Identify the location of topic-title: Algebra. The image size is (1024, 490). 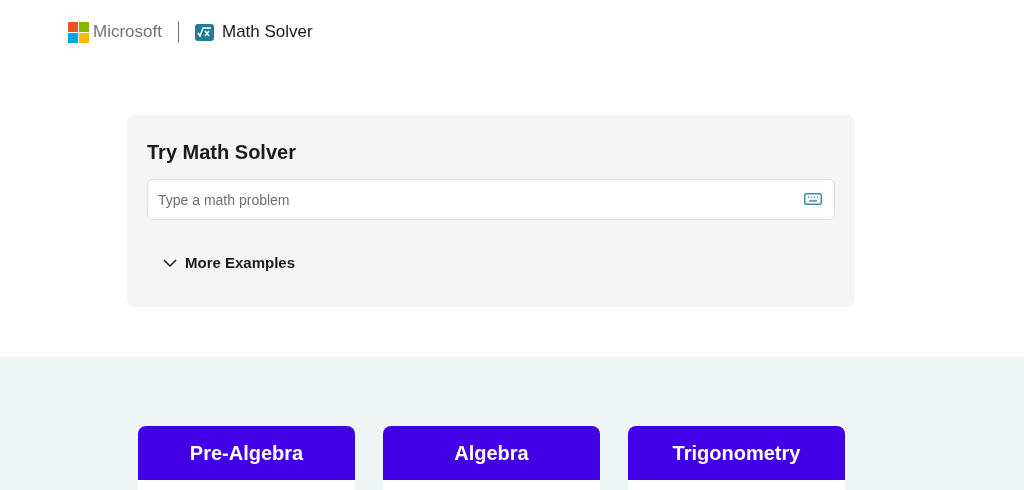
(491, 453).